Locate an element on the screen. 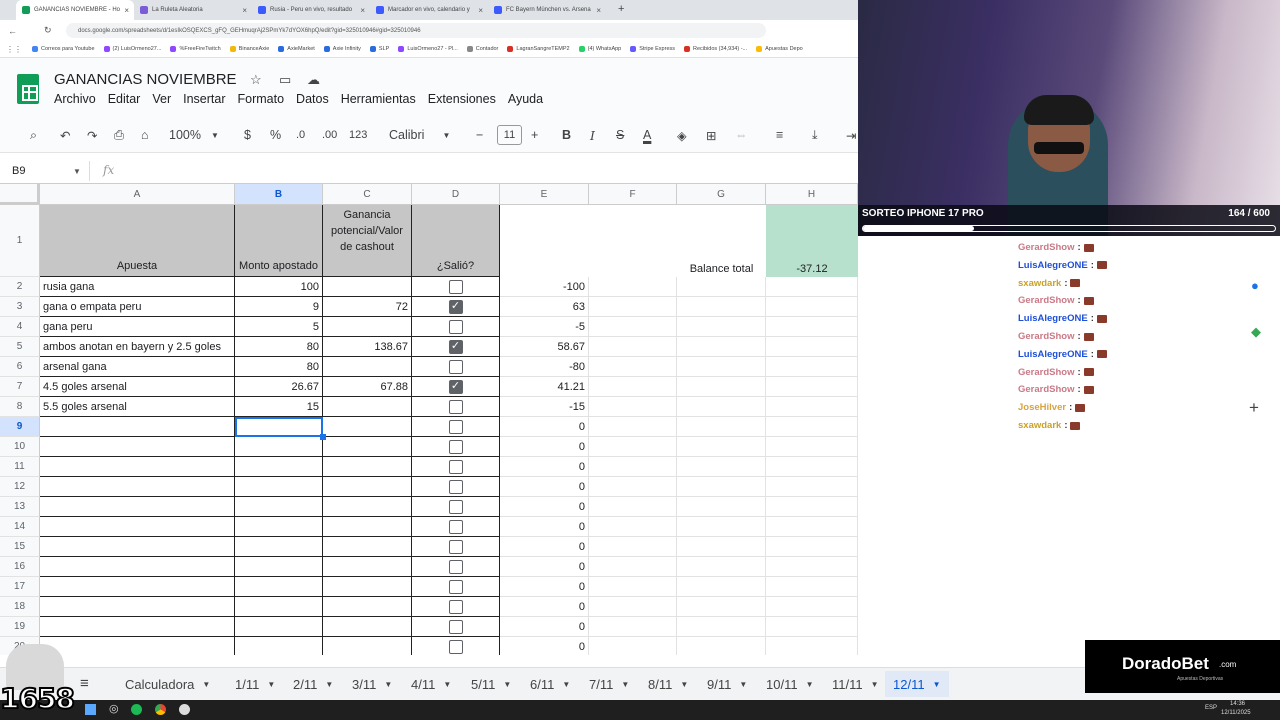 Image resolution: width=1280 pixels, height=720 pixels. row-header: 19 is located at coordinates (20, 627).